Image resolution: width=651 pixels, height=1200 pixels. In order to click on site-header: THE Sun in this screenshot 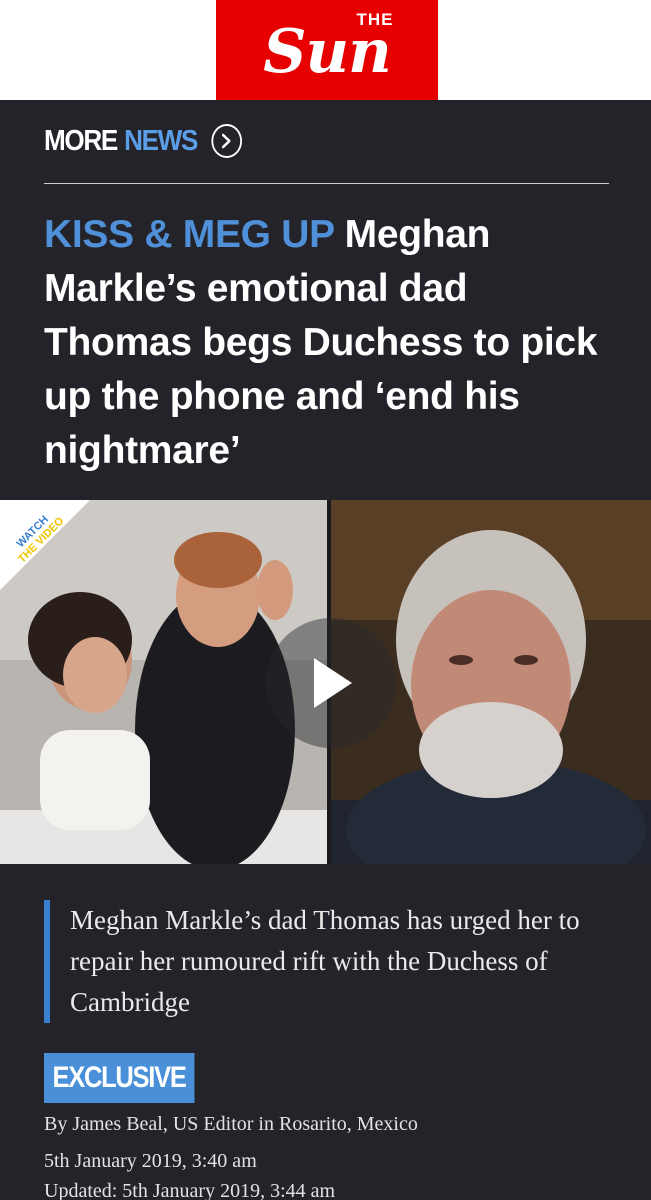, I will do `click(325, 50)`.